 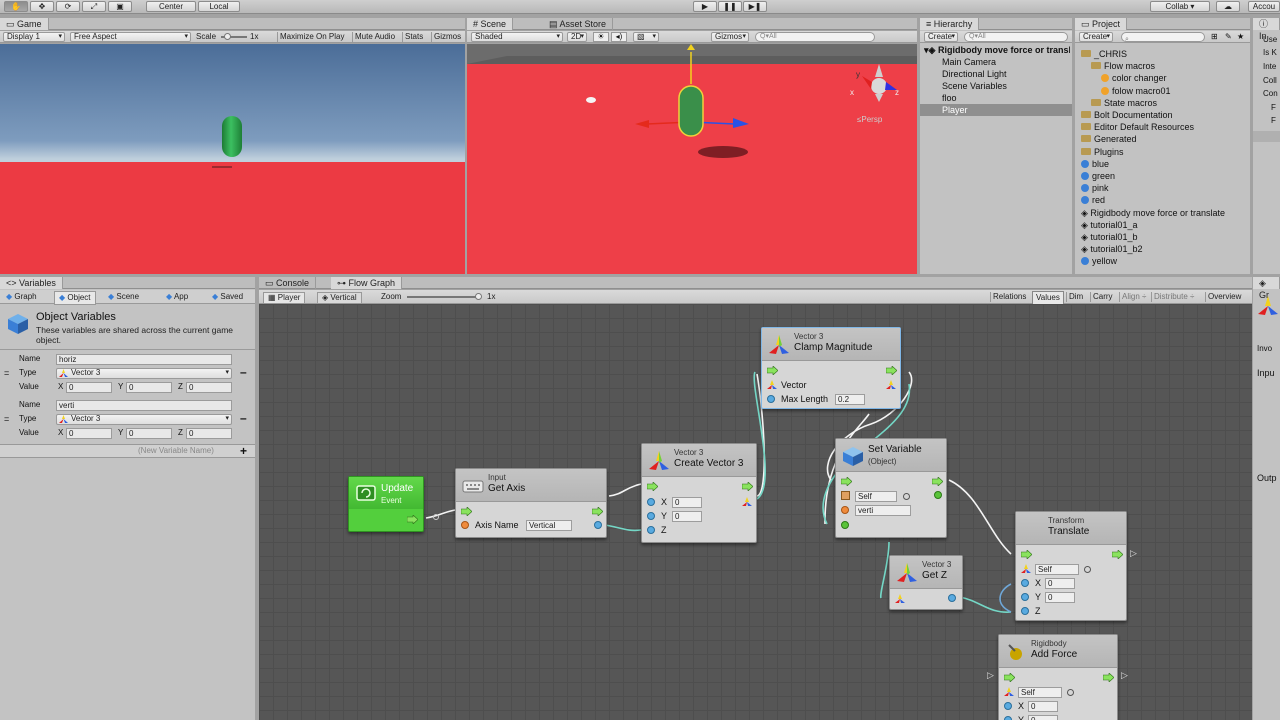 I want to click on scene-gizmos-select: Gizmos, so click(x=730, y=37).